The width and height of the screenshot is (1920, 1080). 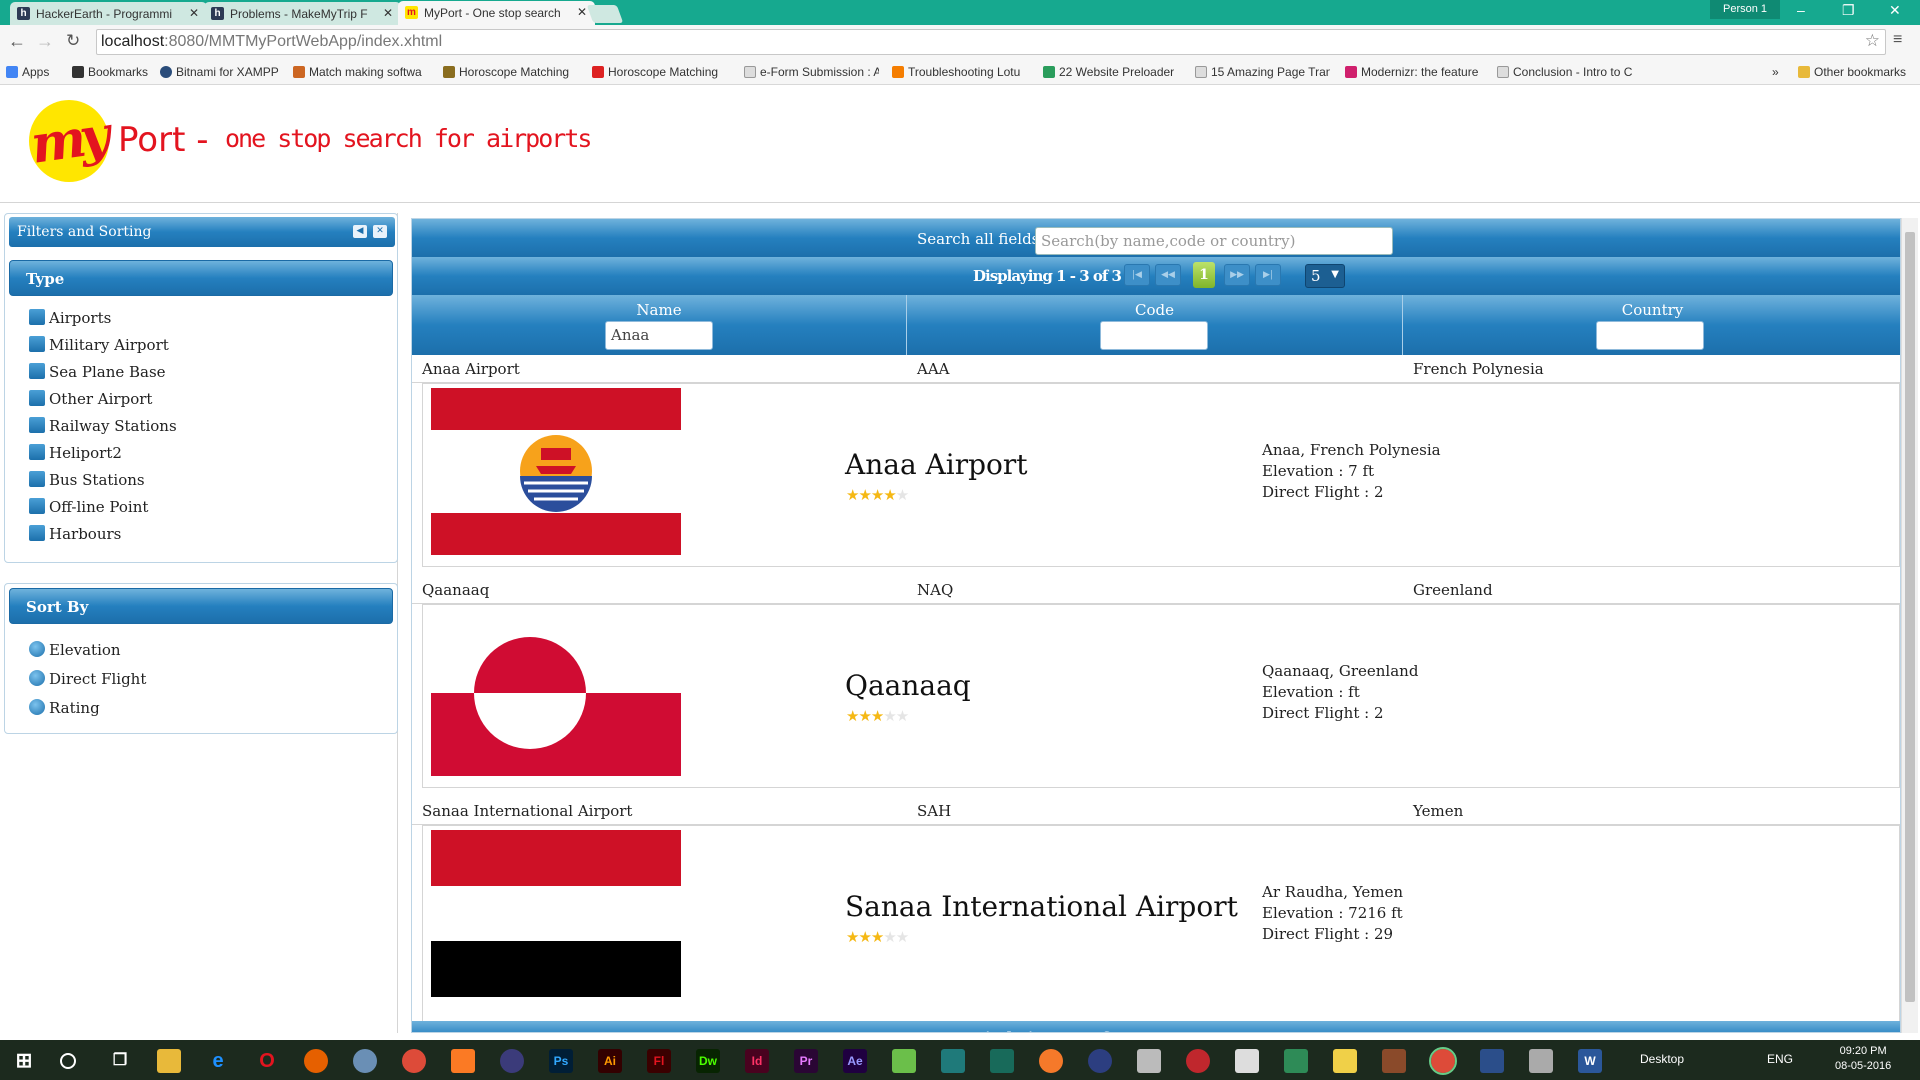 What do you see at coordinates (219, 72) in the screenshot?
I see `bookmark-bitnami: Bitnami for XAMPP` at bounding box center [219, 72].